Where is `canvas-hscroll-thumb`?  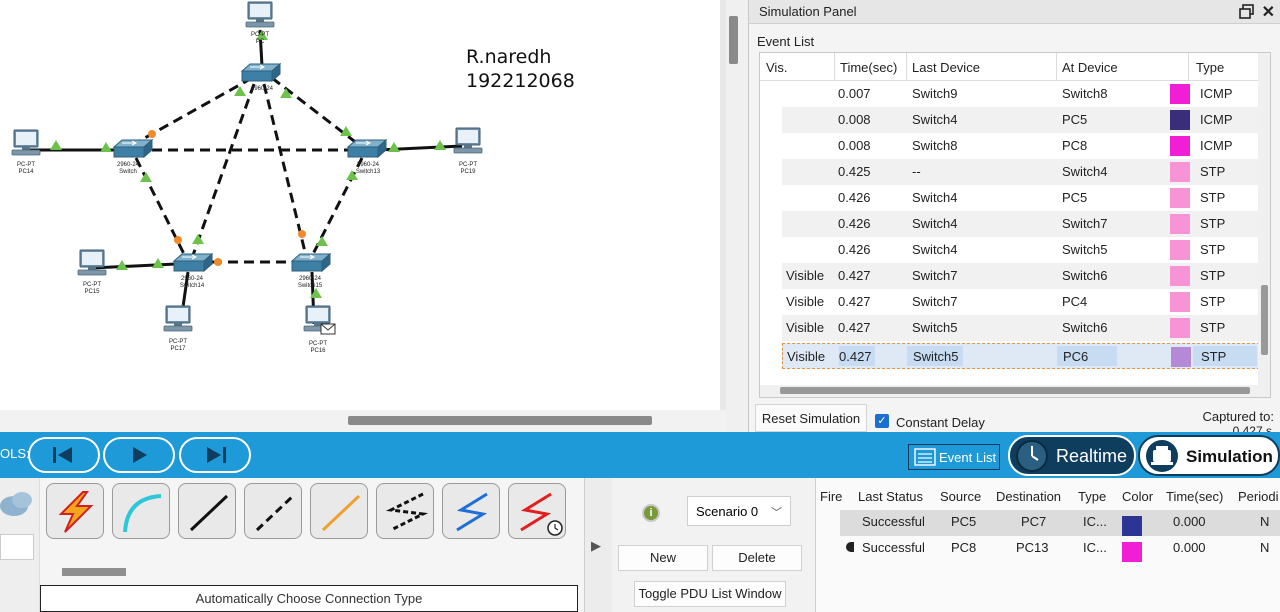
canvas-hscroll-thumb is located at coordinates (500, 420).